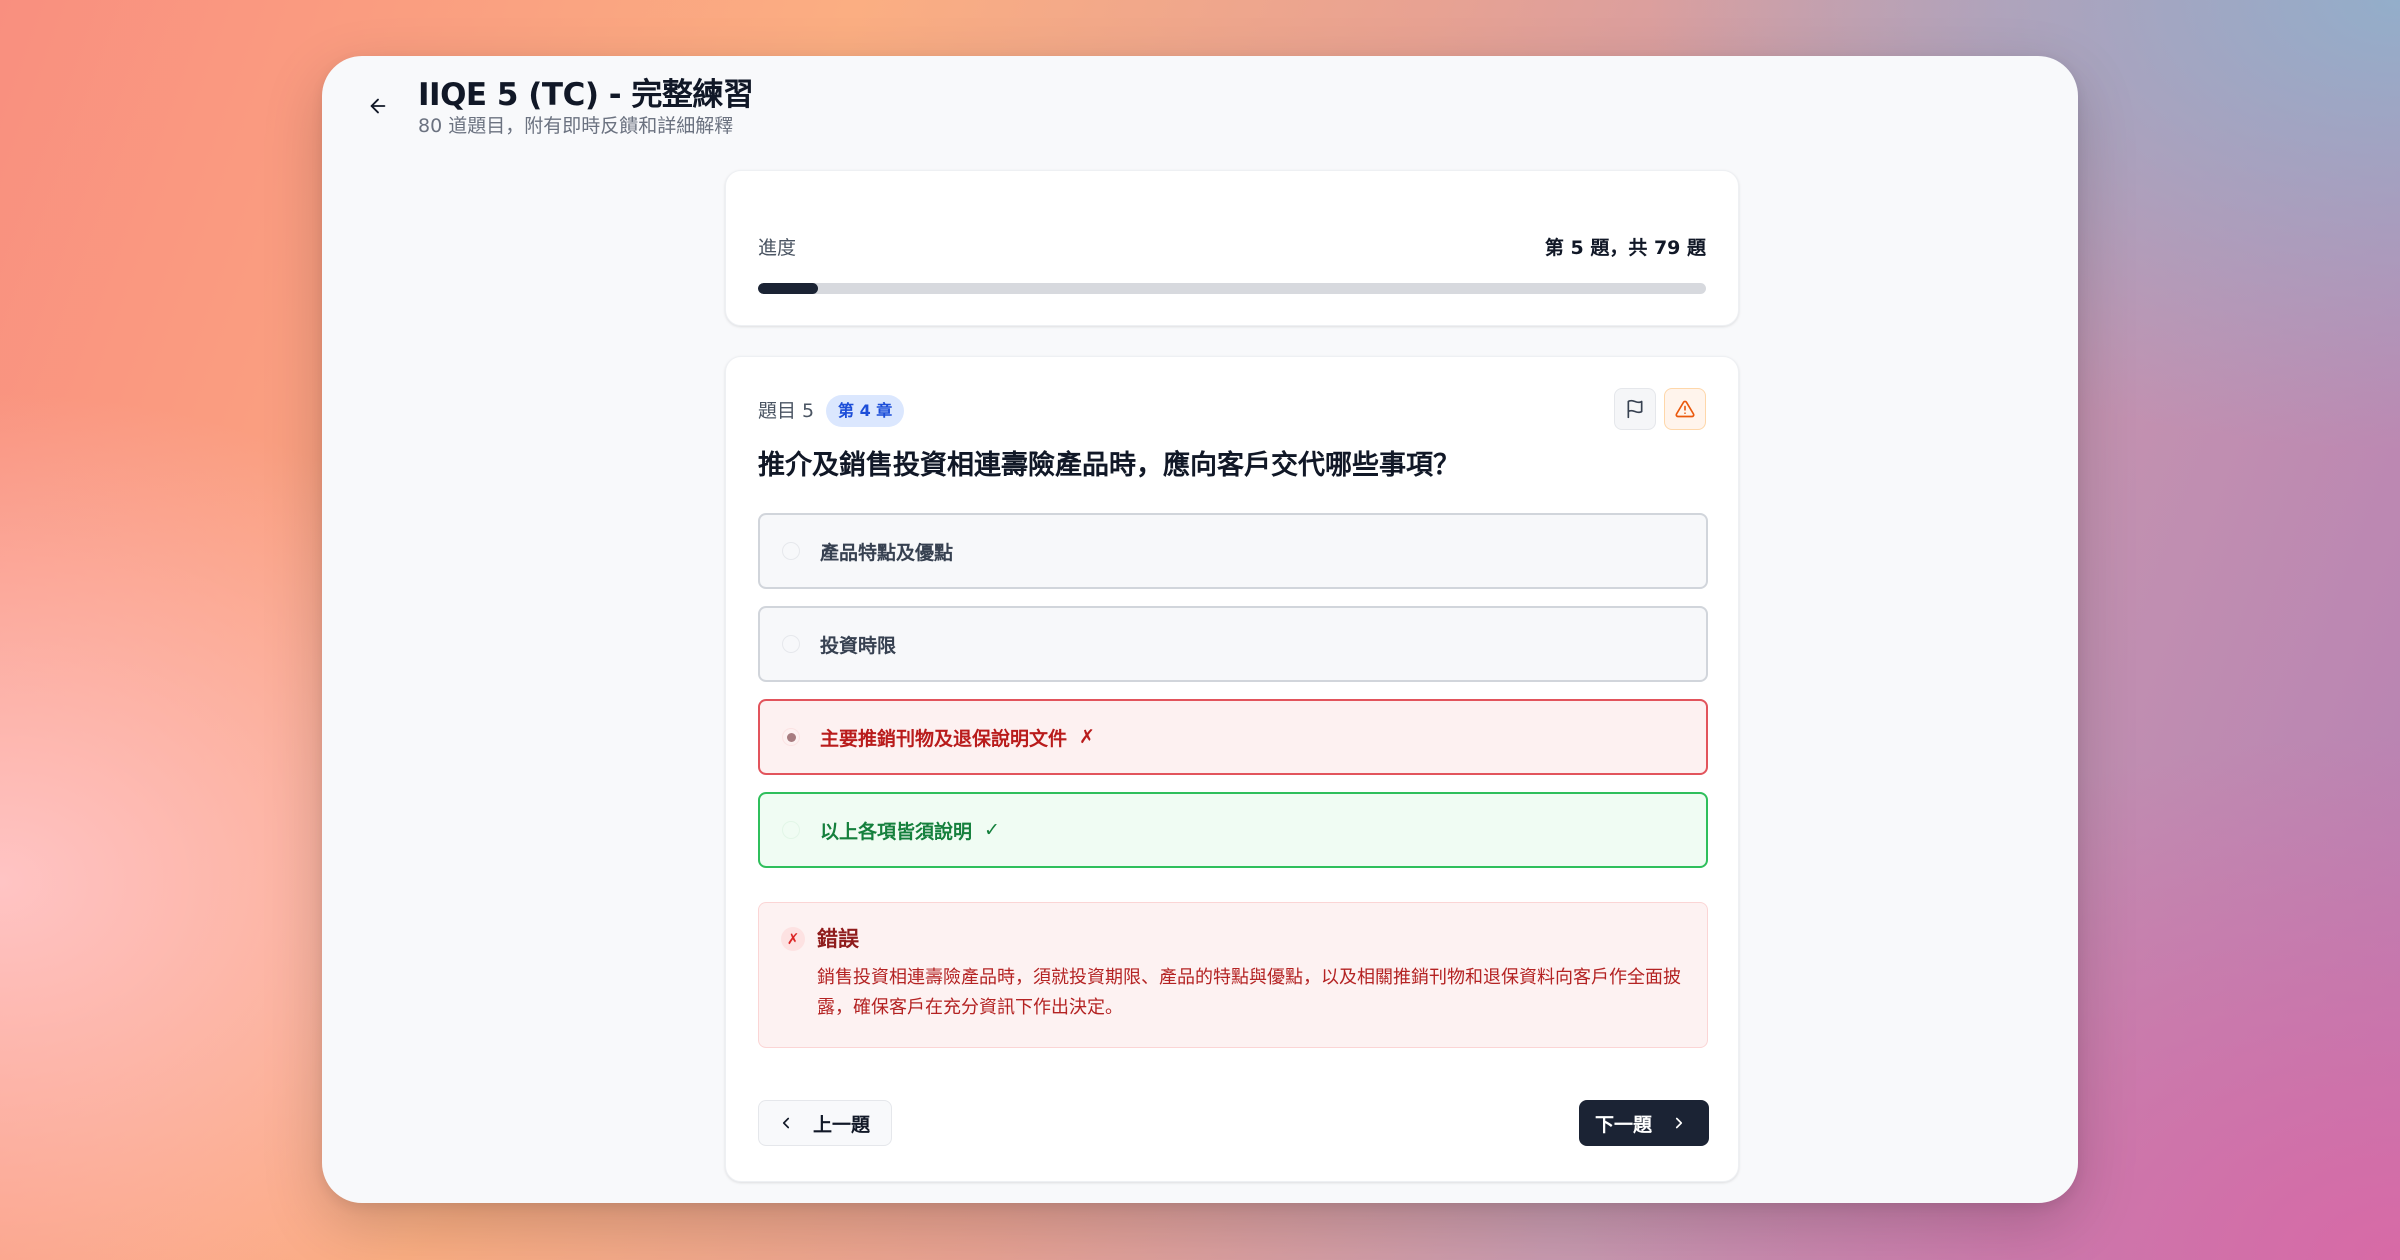 The width and height of the screenshot is (2400, 1260). Describe the element at coordinates (1233, 830) in the screenshot. I see `answer-option-4: 以上各項皆須說明 ✓` at that location.